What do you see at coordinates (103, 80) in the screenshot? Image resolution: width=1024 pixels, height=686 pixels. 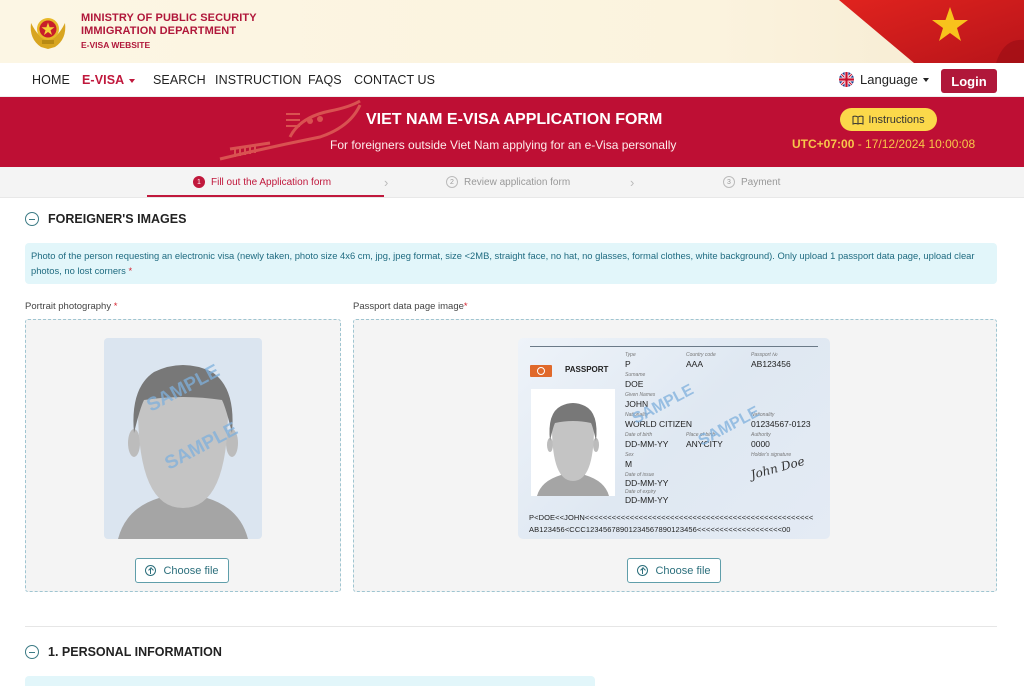 I see `nav-e-visa-label: E-VISA` at bounding box center [103, 80].